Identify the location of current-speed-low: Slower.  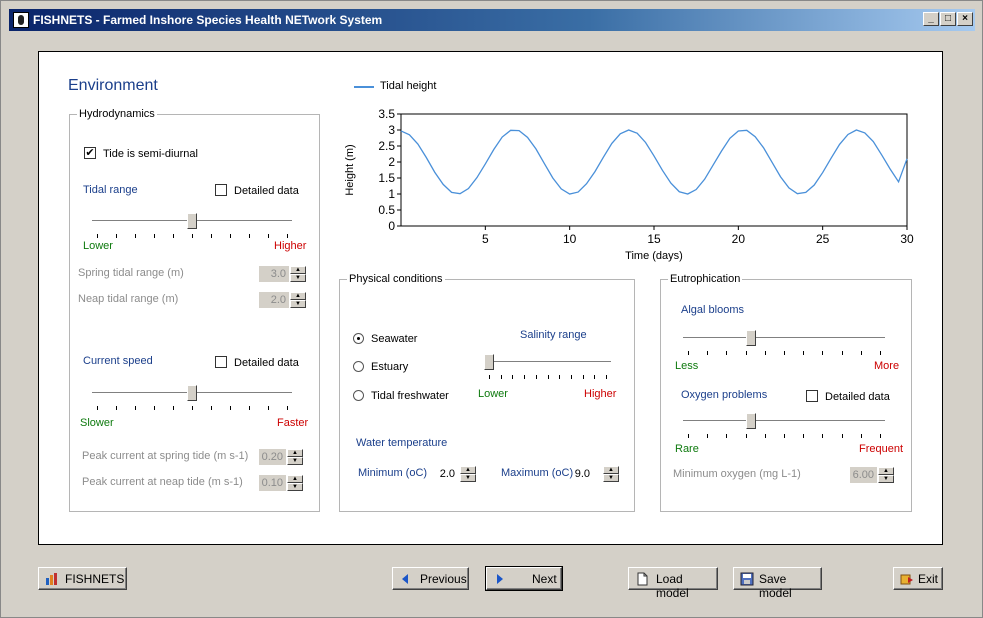
(97, 423).